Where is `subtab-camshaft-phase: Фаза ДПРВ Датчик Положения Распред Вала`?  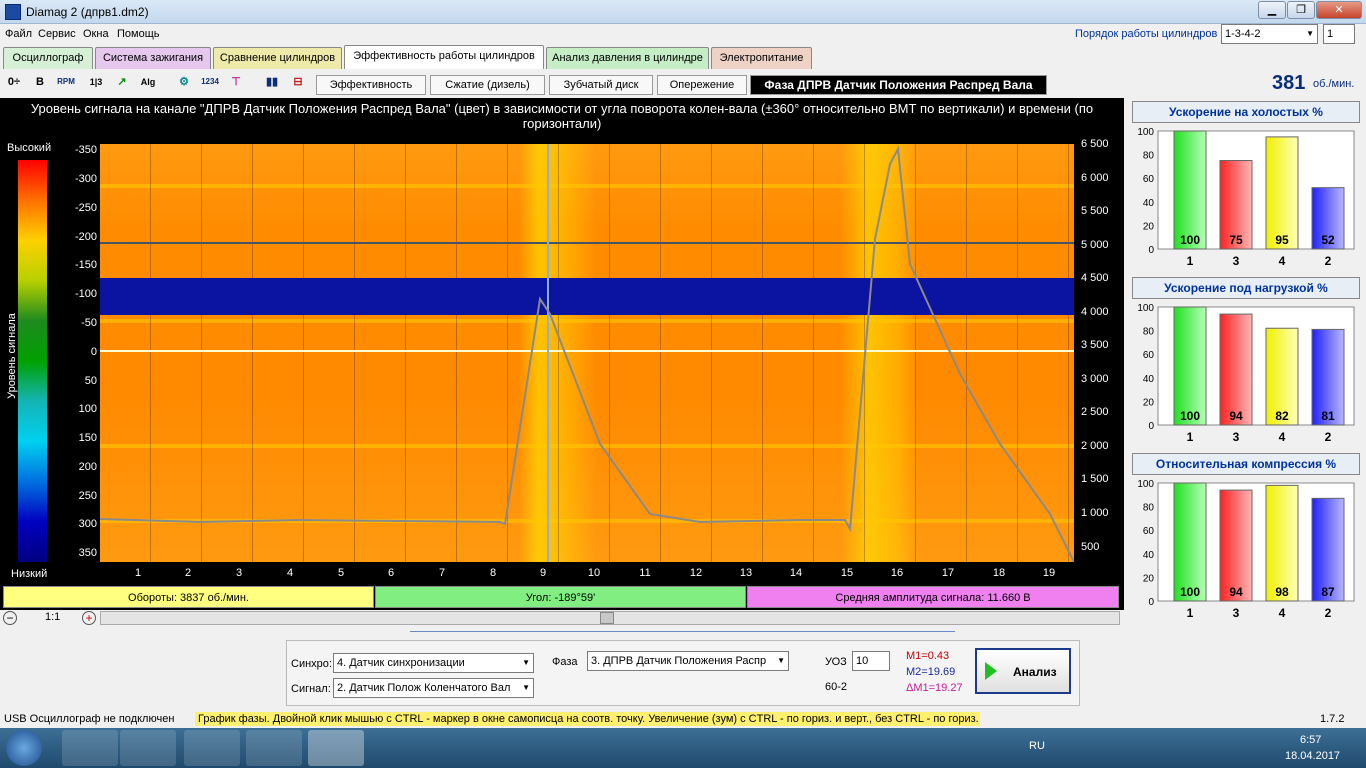
subtab-camshaft-phase: Фаза ДПРВ Датчик Положения Распред Вала is located at coordinates (898, 85).